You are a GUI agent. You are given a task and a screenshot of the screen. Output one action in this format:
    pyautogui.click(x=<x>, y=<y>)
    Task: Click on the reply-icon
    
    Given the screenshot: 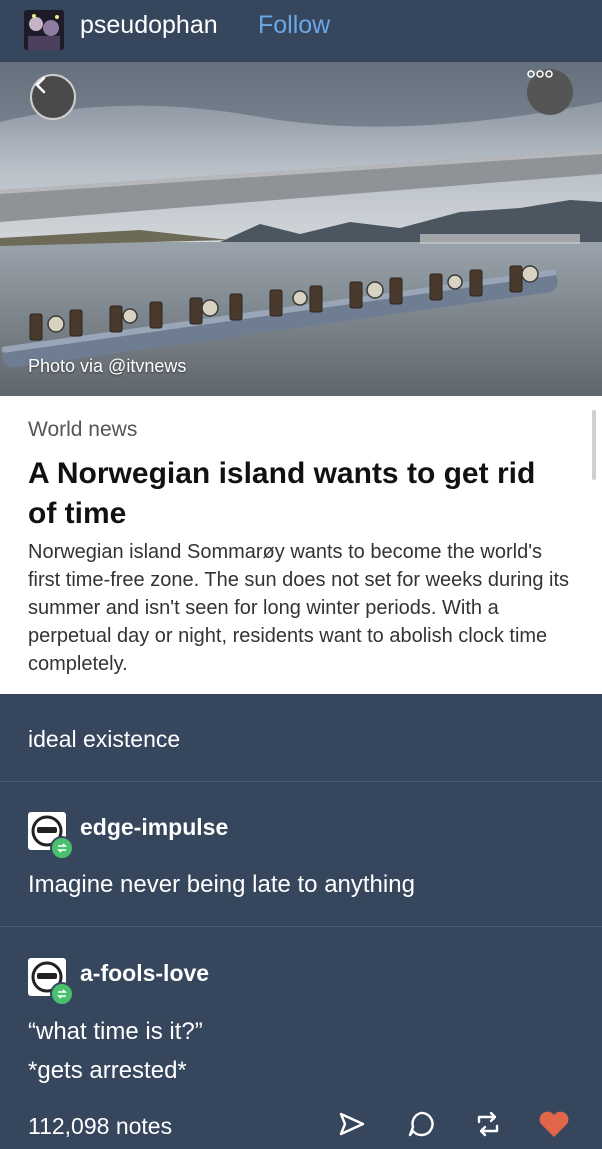 What is the action you would take?
    pyautogui.click(x=421, y=1126)
    